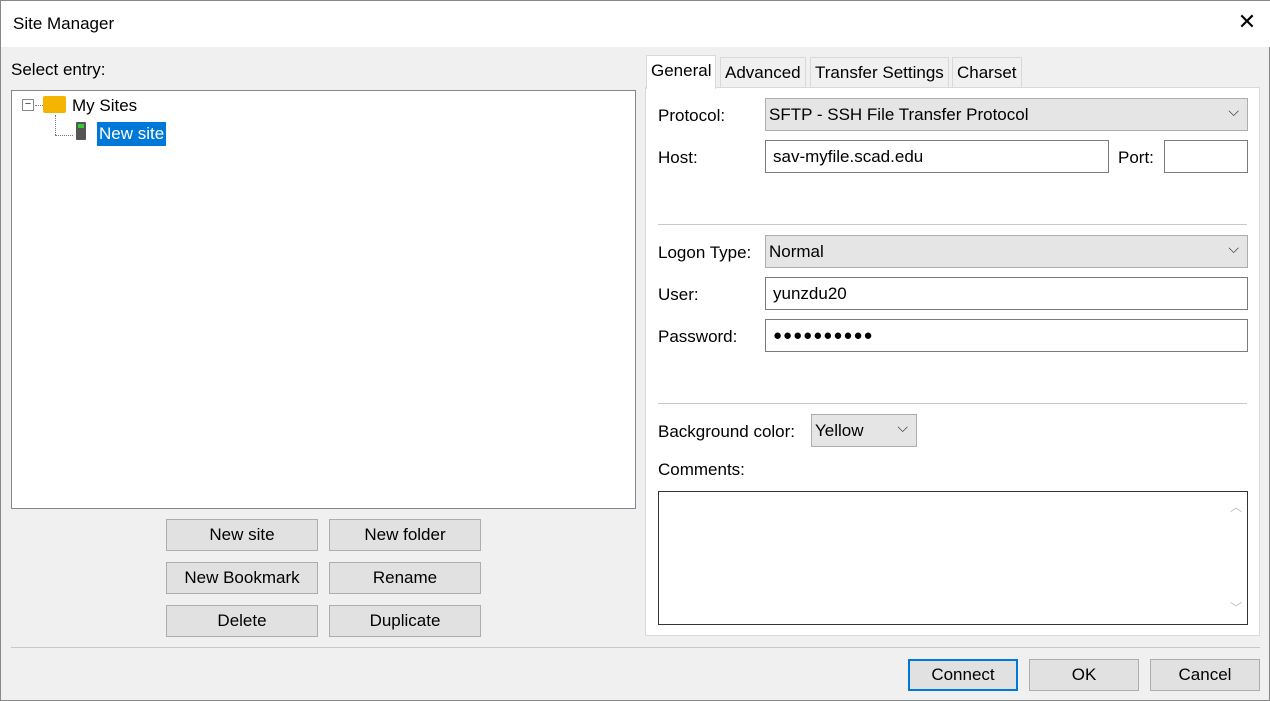  I want to click on tree-item-my-sites: My Sites, so click(104, 106).